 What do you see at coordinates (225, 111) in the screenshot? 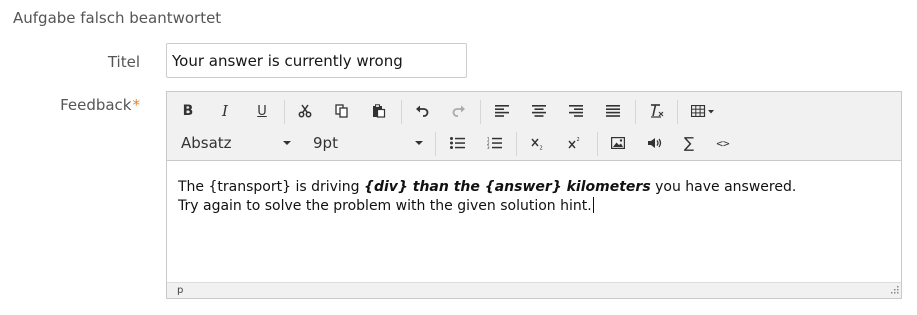
I see `italic-button: I` at bounding box center [225, 111].